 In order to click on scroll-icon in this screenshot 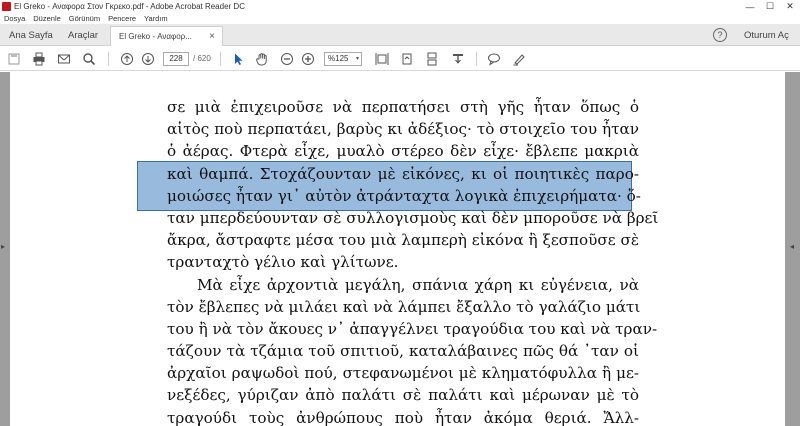, I will do `click(432, 59)`.